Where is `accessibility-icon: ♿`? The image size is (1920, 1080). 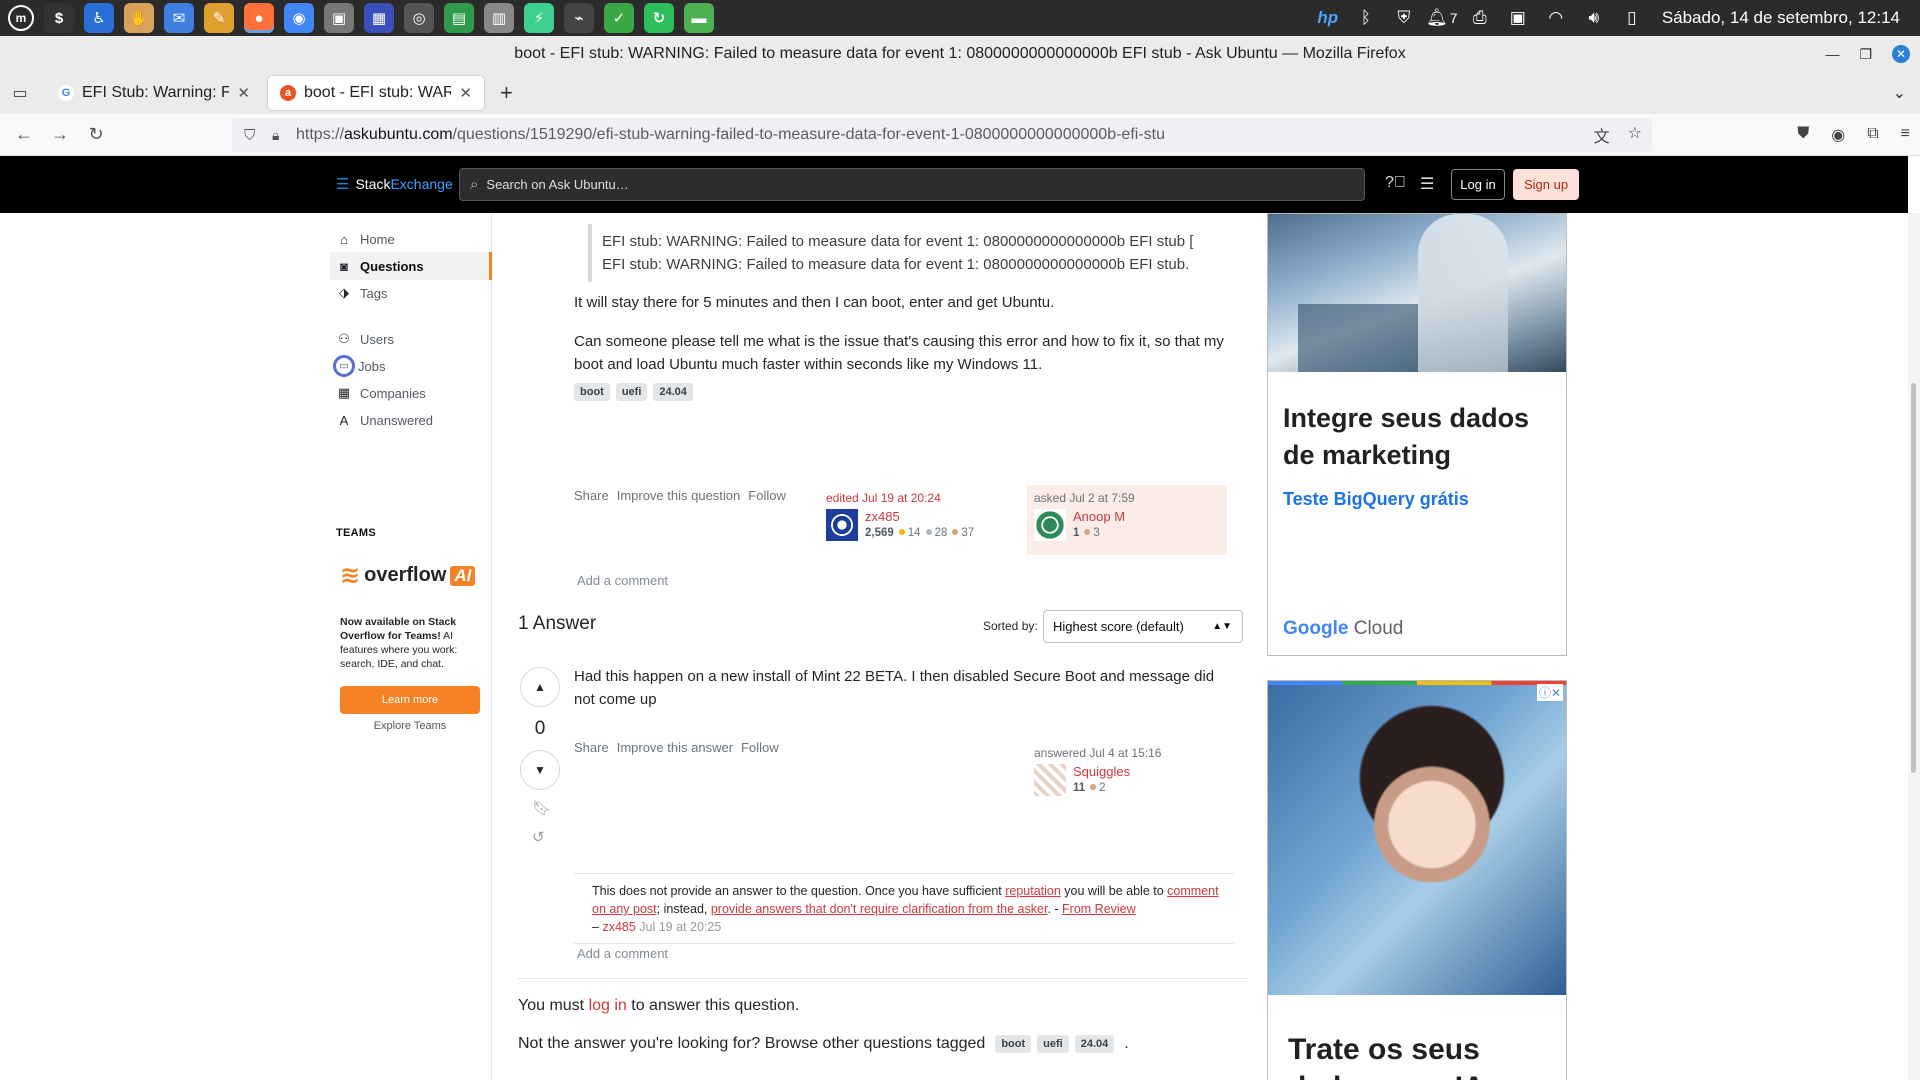
accessibility-icon: ♿ is located at coordinates (99, 18).